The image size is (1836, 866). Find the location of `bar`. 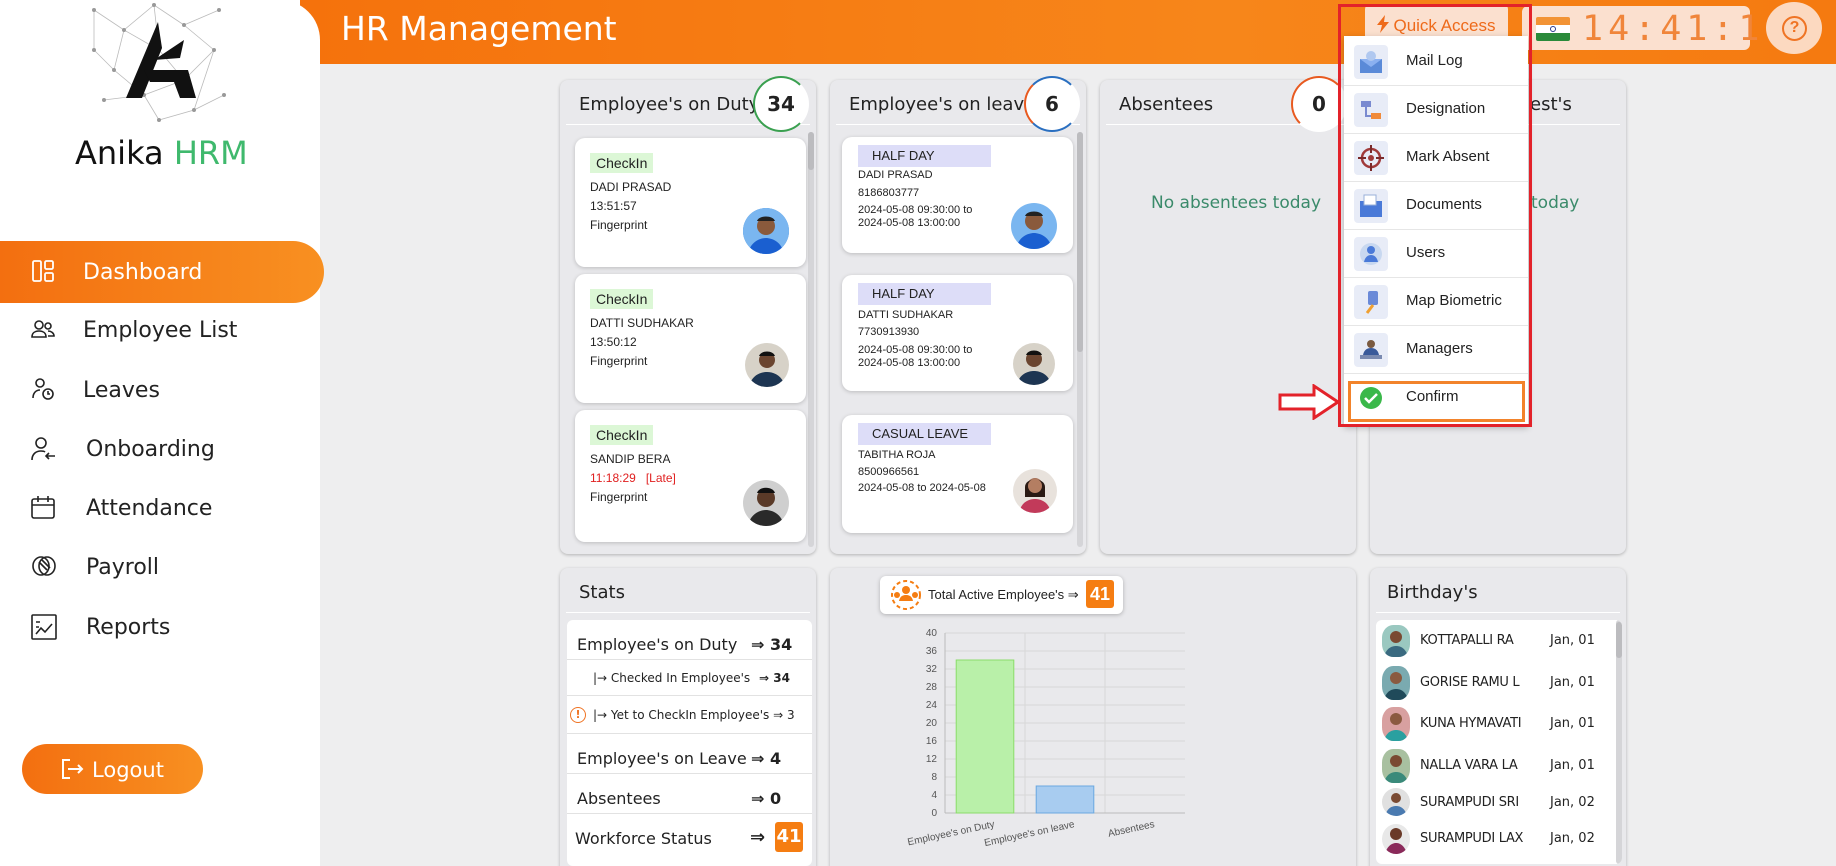

bar is located at coordinates (1065, 799).